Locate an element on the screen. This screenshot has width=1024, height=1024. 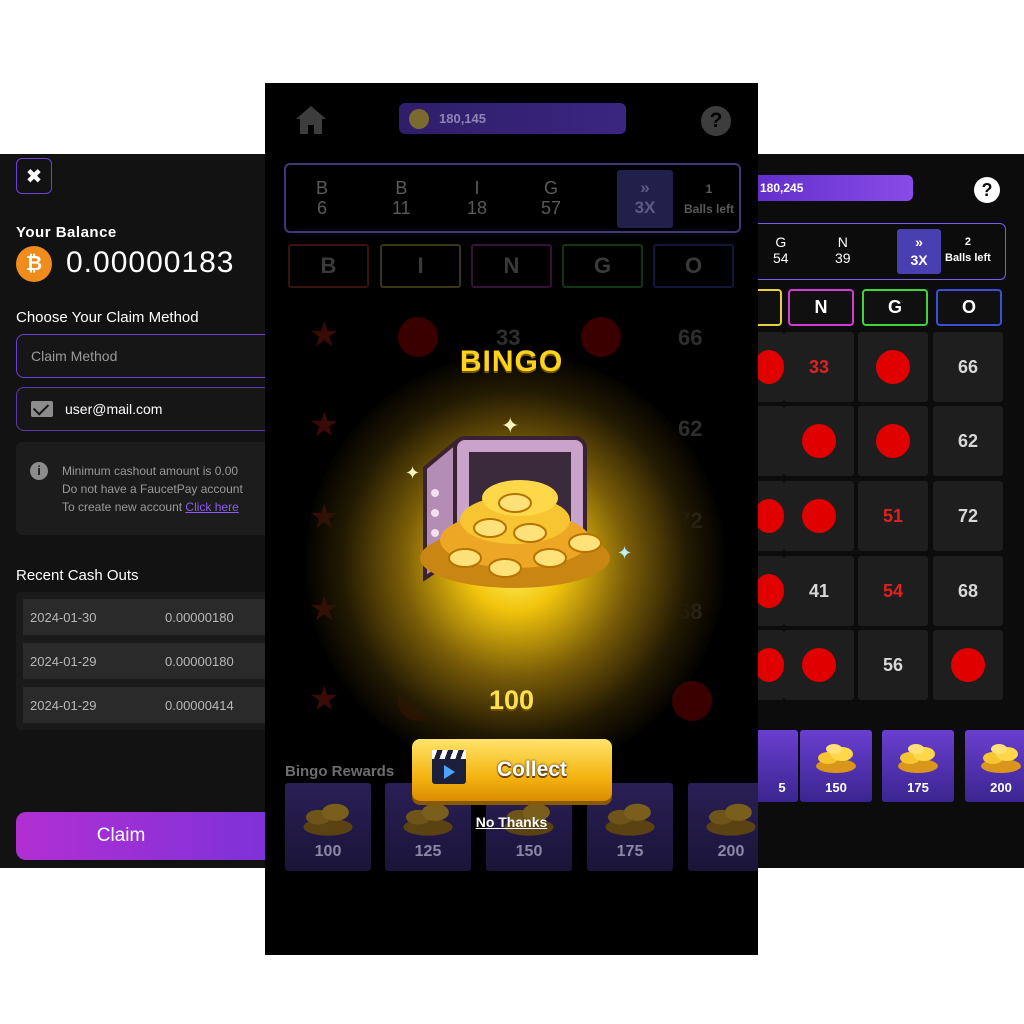
called-ball: G 57 is located at coordinates (551, 198).